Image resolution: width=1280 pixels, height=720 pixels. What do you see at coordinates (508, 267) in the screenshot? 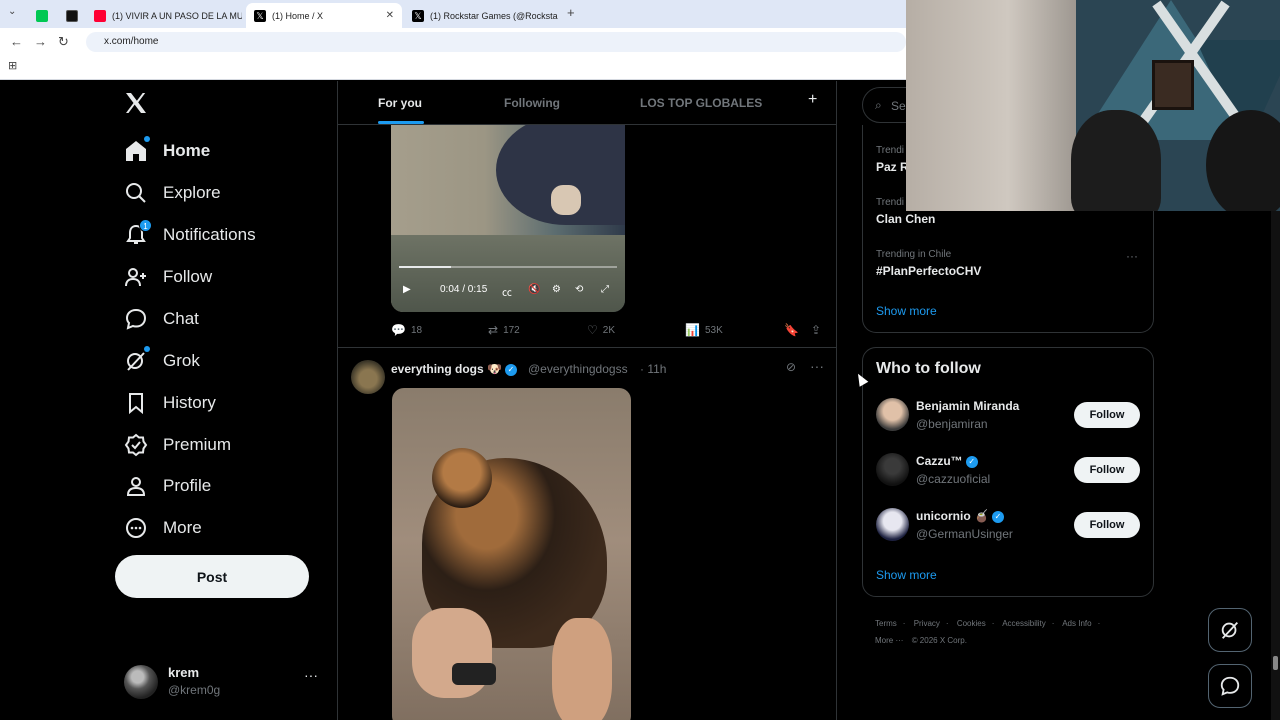
I see `video-progress-bar` at bounding box center [508, 267].